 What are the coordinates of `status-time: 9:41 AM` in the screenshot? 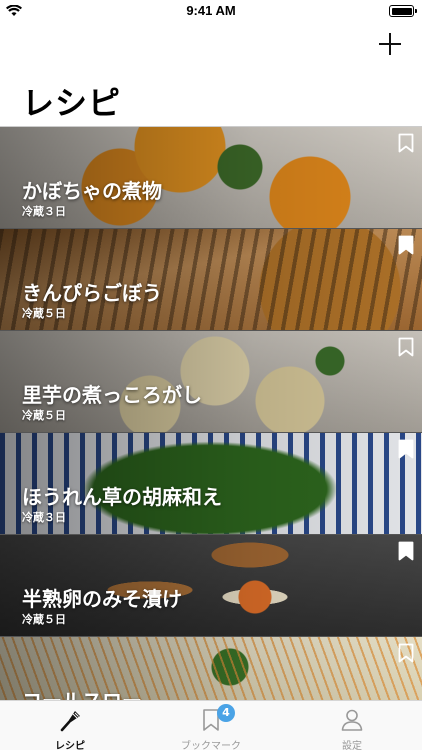 It's located at (211, 10).